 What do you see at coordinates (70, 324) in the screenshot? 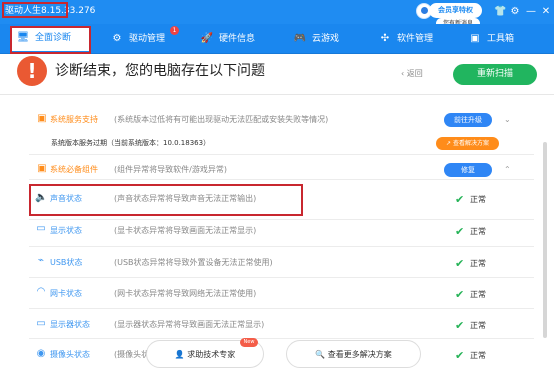
I see `row-title: 显示器状态` at bounding box center [70, 324].